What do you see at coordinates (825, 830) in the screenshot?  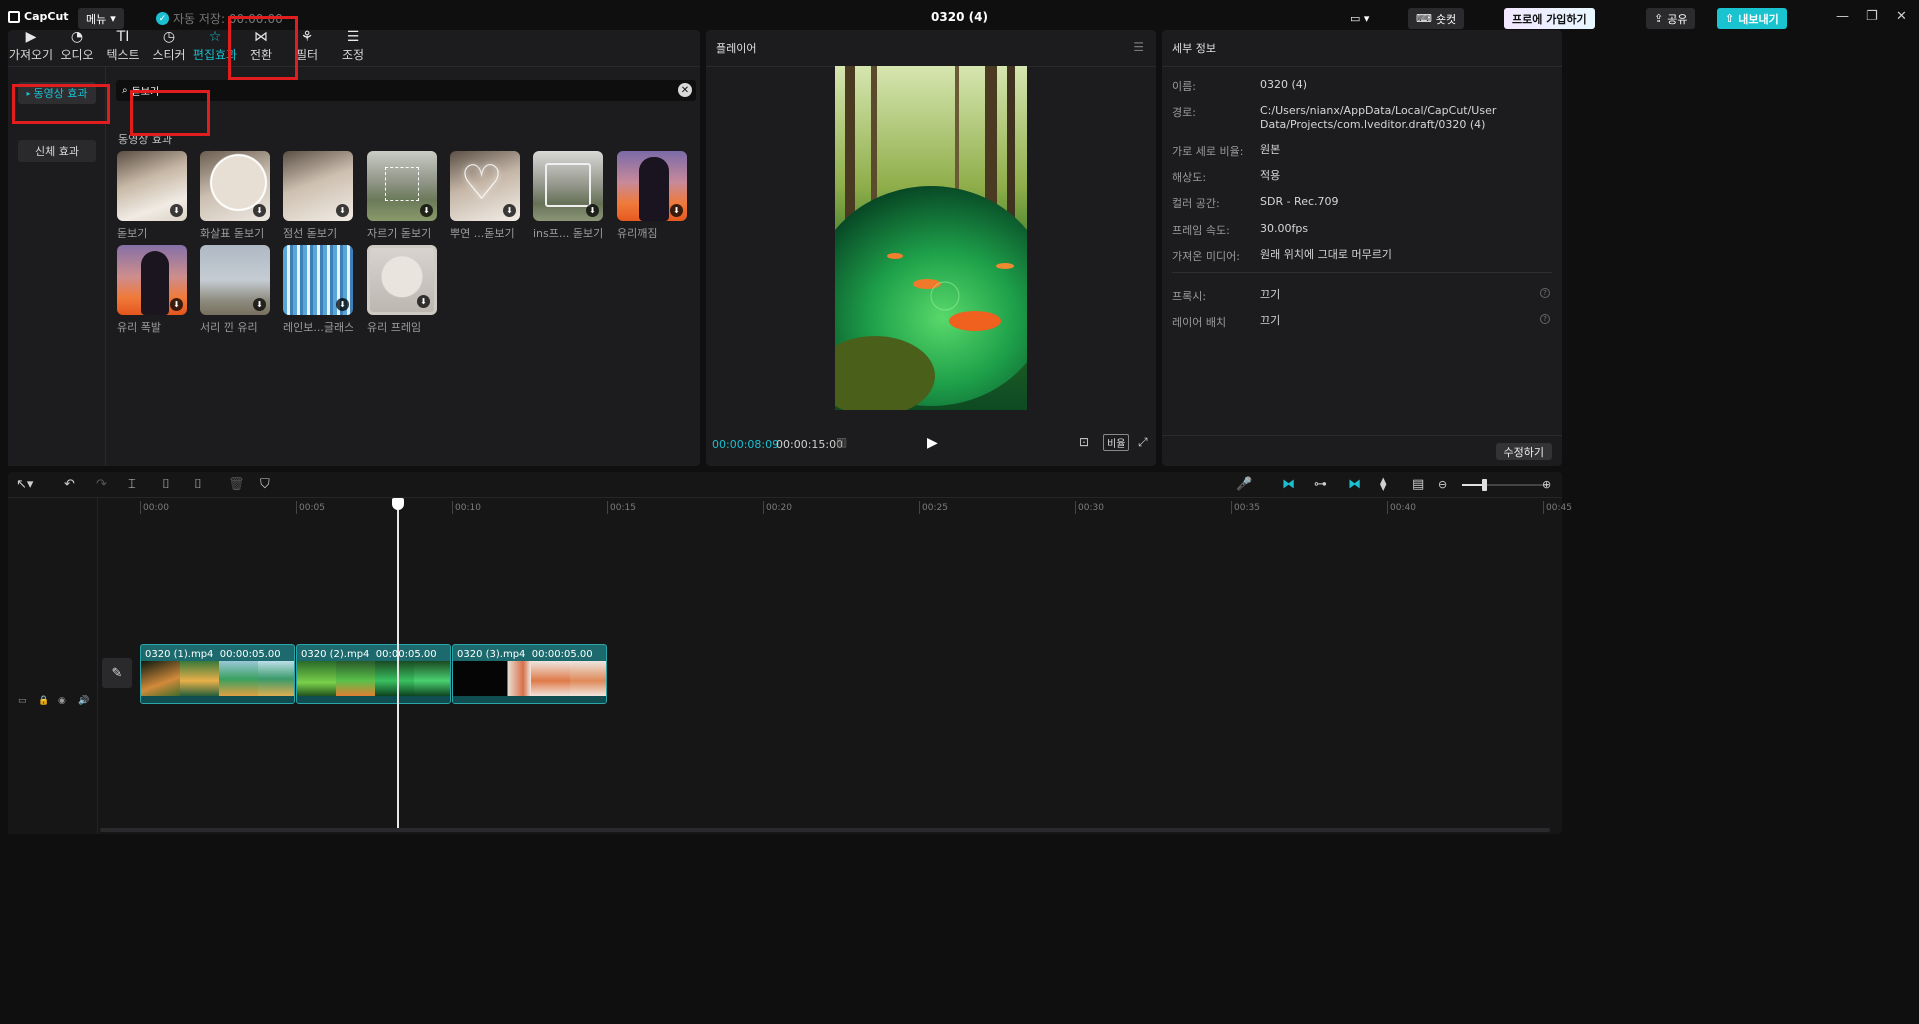 I see `horizontal-scrollbar` at bounding box center [825, 830].